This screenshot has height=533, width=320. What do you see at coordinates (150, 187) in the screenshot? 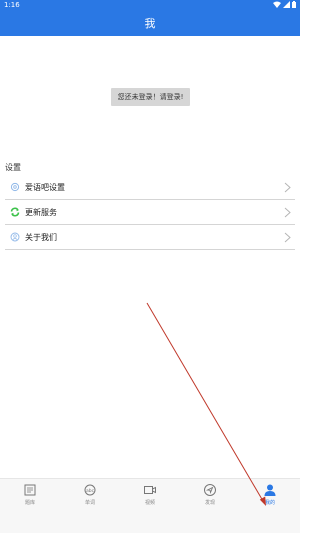
I see `settings-item-app-settings: 爱语吧设置` at bounding box center [150, 187].